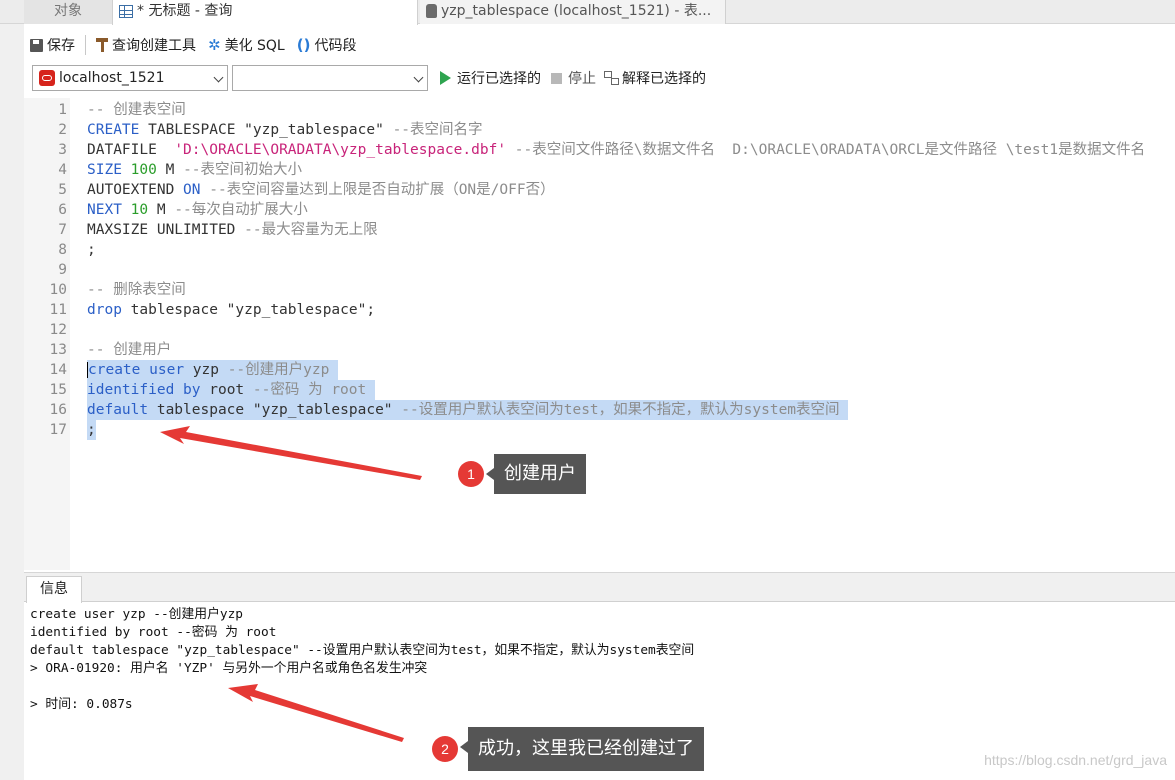  Describe the element at coordinates (206, 370) in the screenshot. I see `code-text: yzp` at that location.